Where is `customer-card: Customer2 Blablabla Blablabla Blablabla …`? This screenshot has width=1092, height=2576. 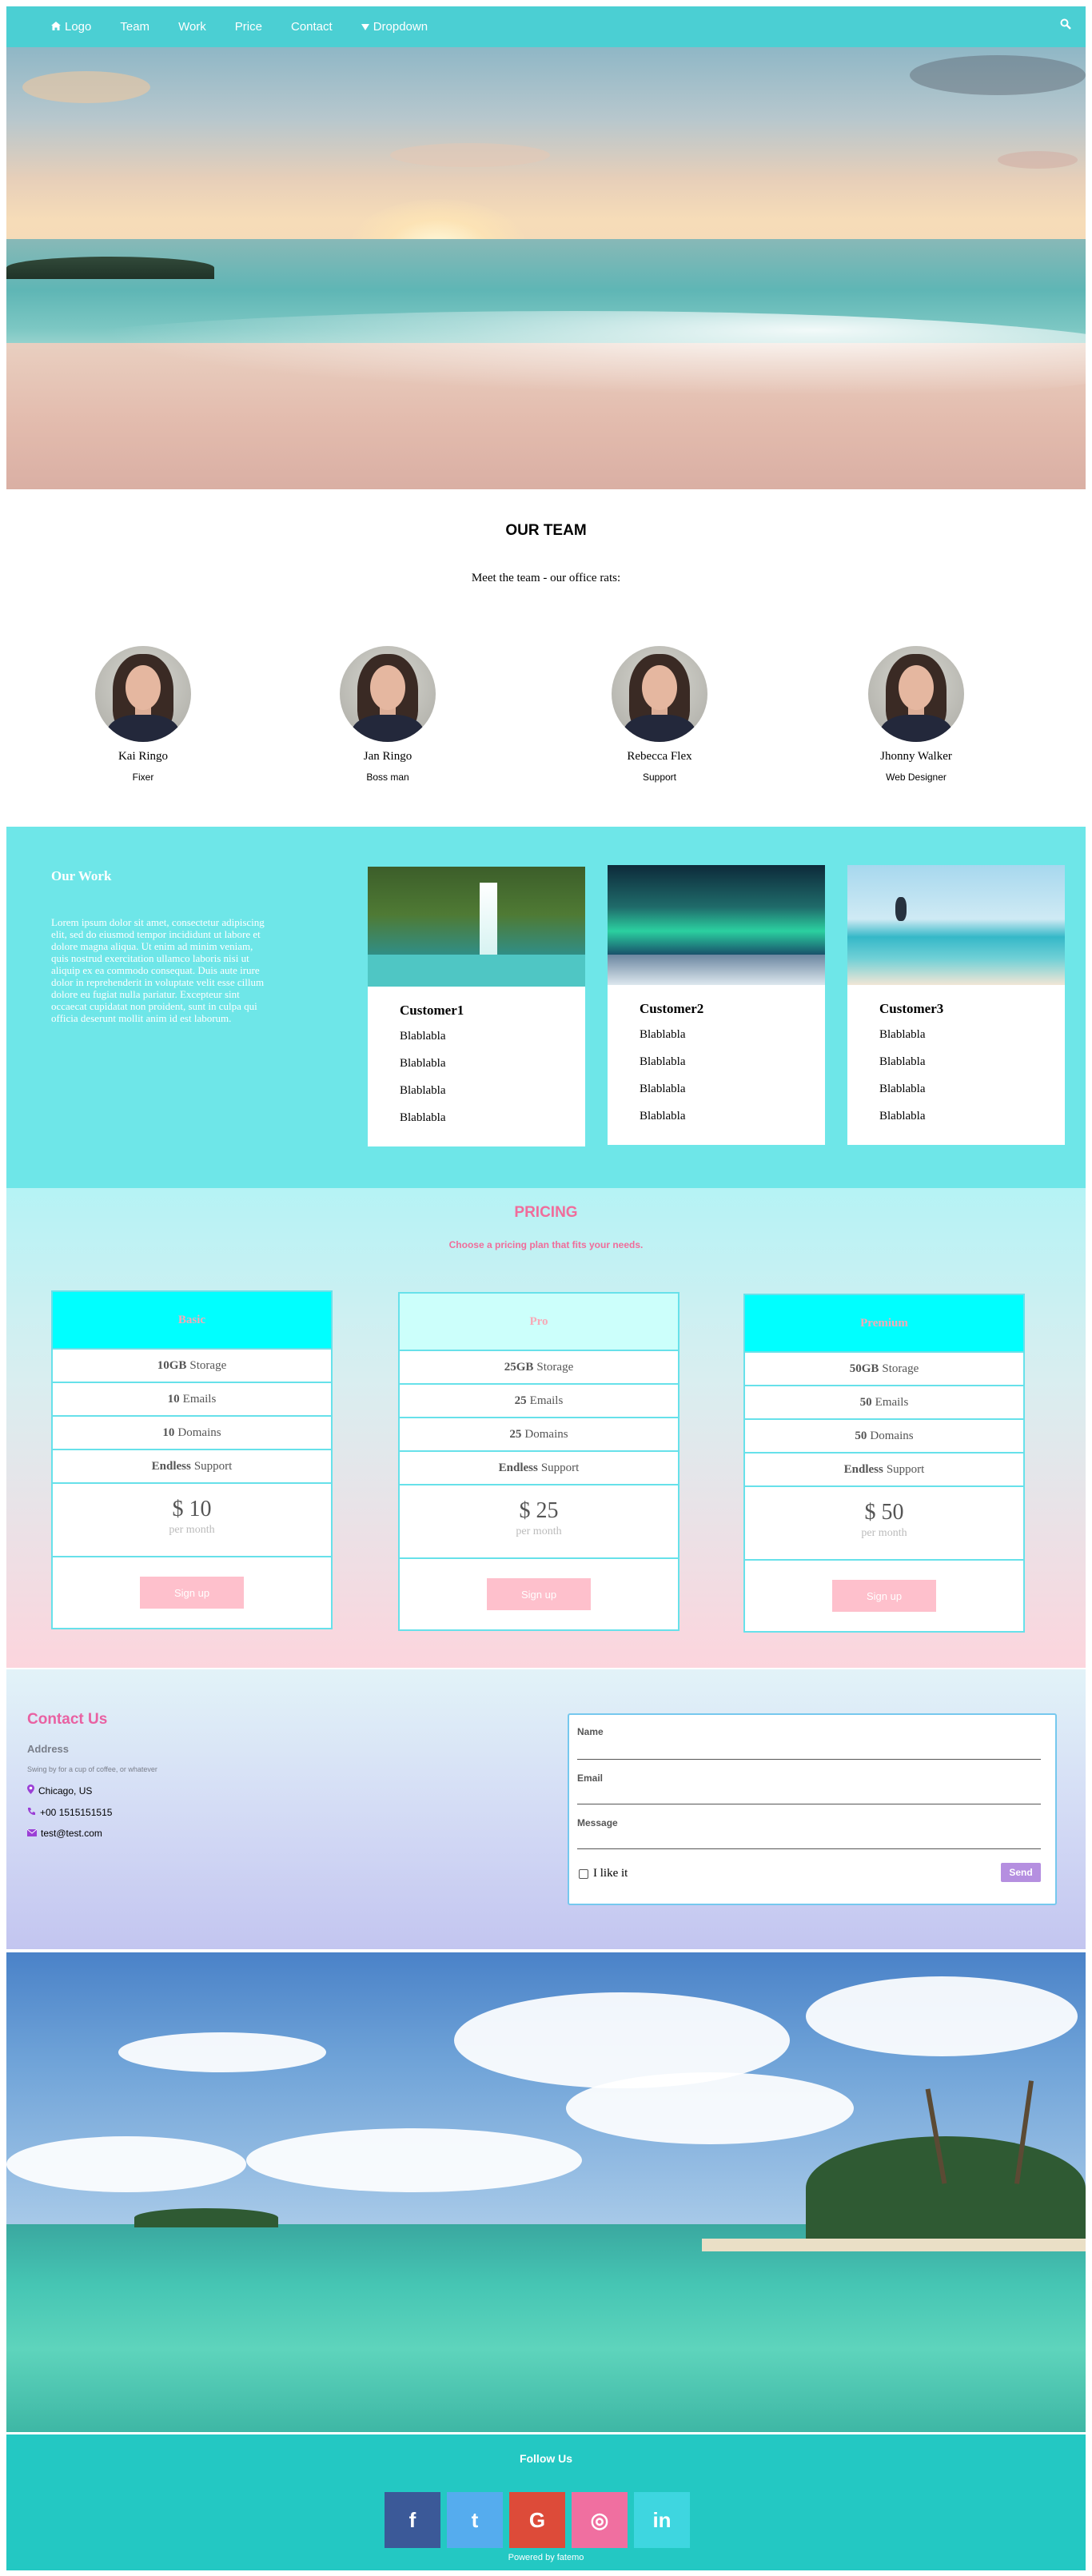 customer-card: Customer2 Blablabla Blablabla Blablabla … is located at coordinates (716, 1005).